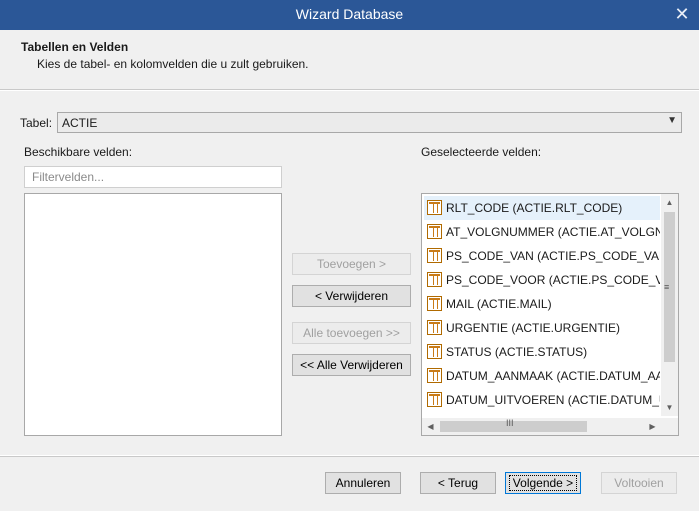 This screenshot has height=511, width=699. What do you see at coordinates (458, 483) in the screenshot?
I see `back-button: < Terug` at bounding box center [458, 483].